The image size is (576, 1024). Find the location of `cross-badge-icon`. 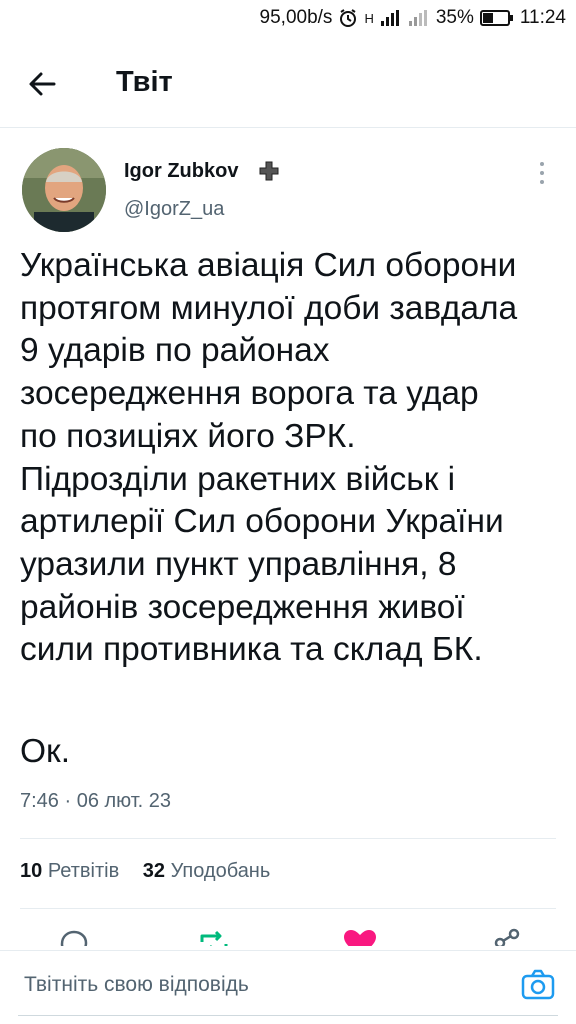

cross-badge-icon is located at coordinates (269, 171).